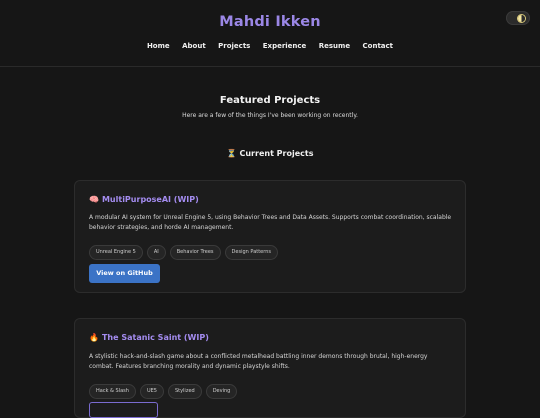  I want to click on tag: Deving, so click(221, 391).